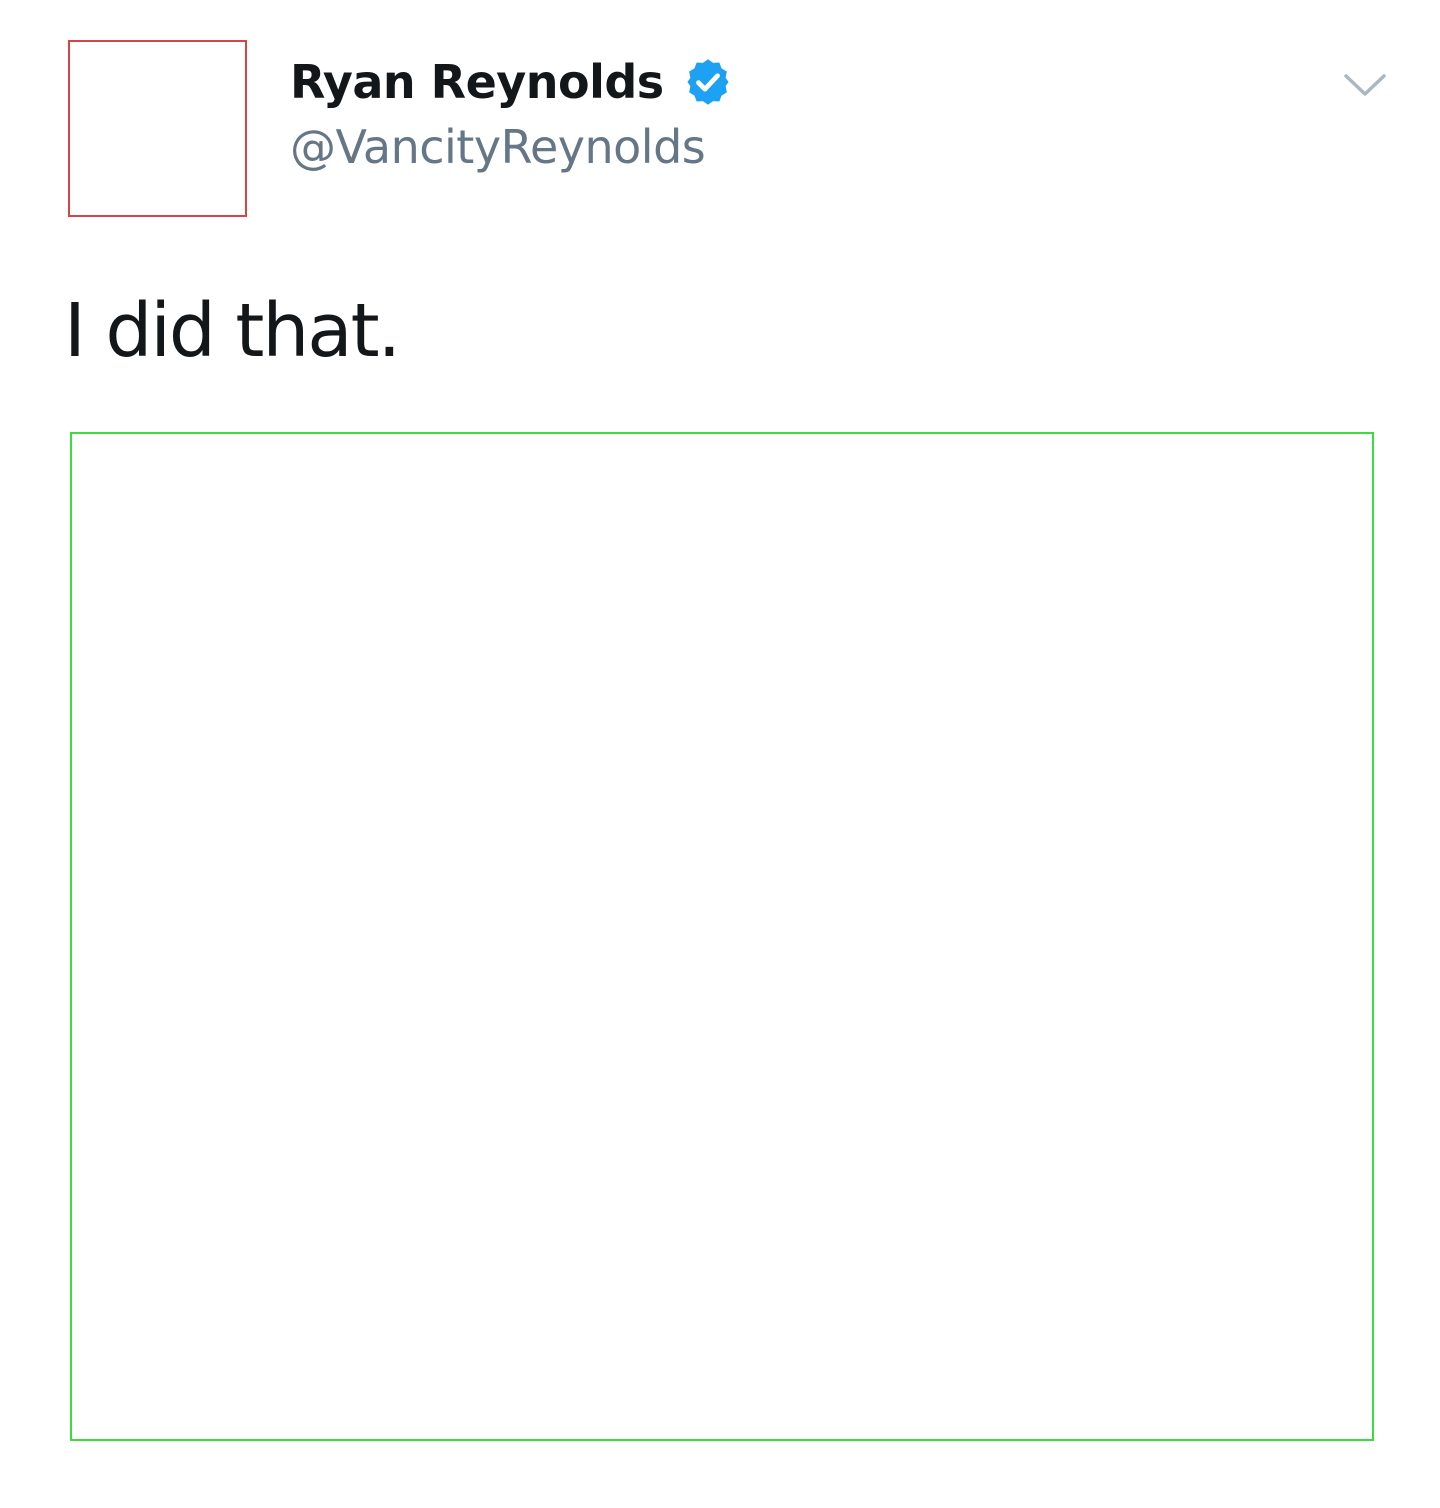 The image size is (1440, 1508). What do you see at coordinates (477, 82) in the screenshot?
I see `display-name: Ryan Reynolds` at bounding box center [477, 82].